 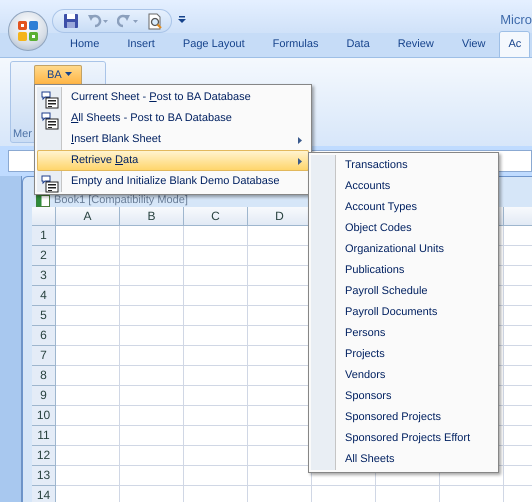 What do you see at coordinates (44, 296) in the screenshot?
I see `row-header: 4` at bounding box center [44, 296].